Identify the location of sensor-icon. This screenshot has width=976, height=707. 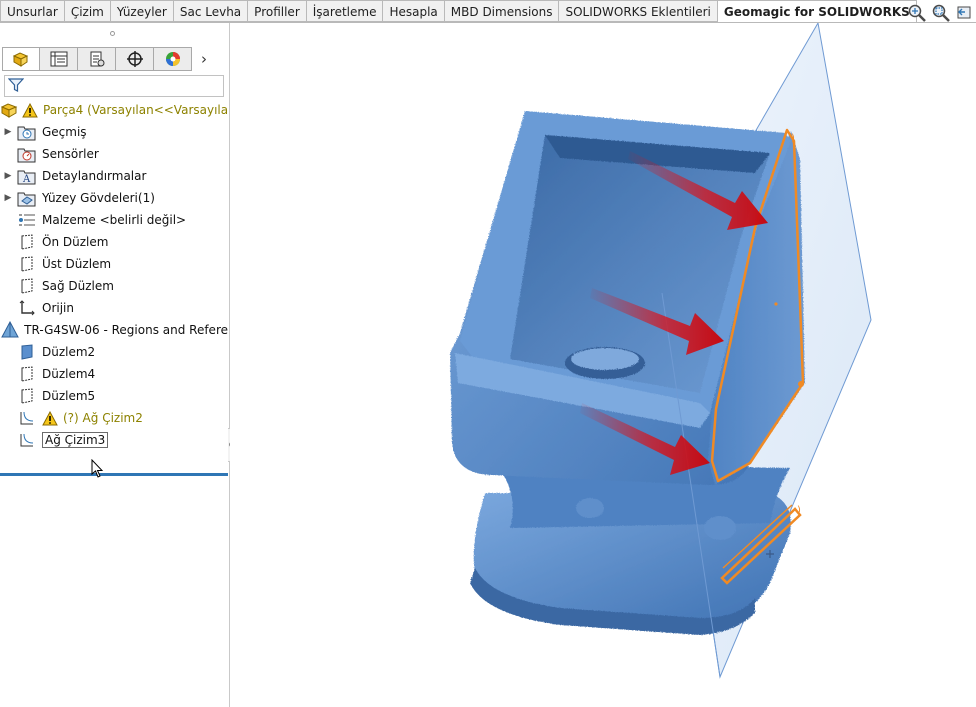
(27, 154).